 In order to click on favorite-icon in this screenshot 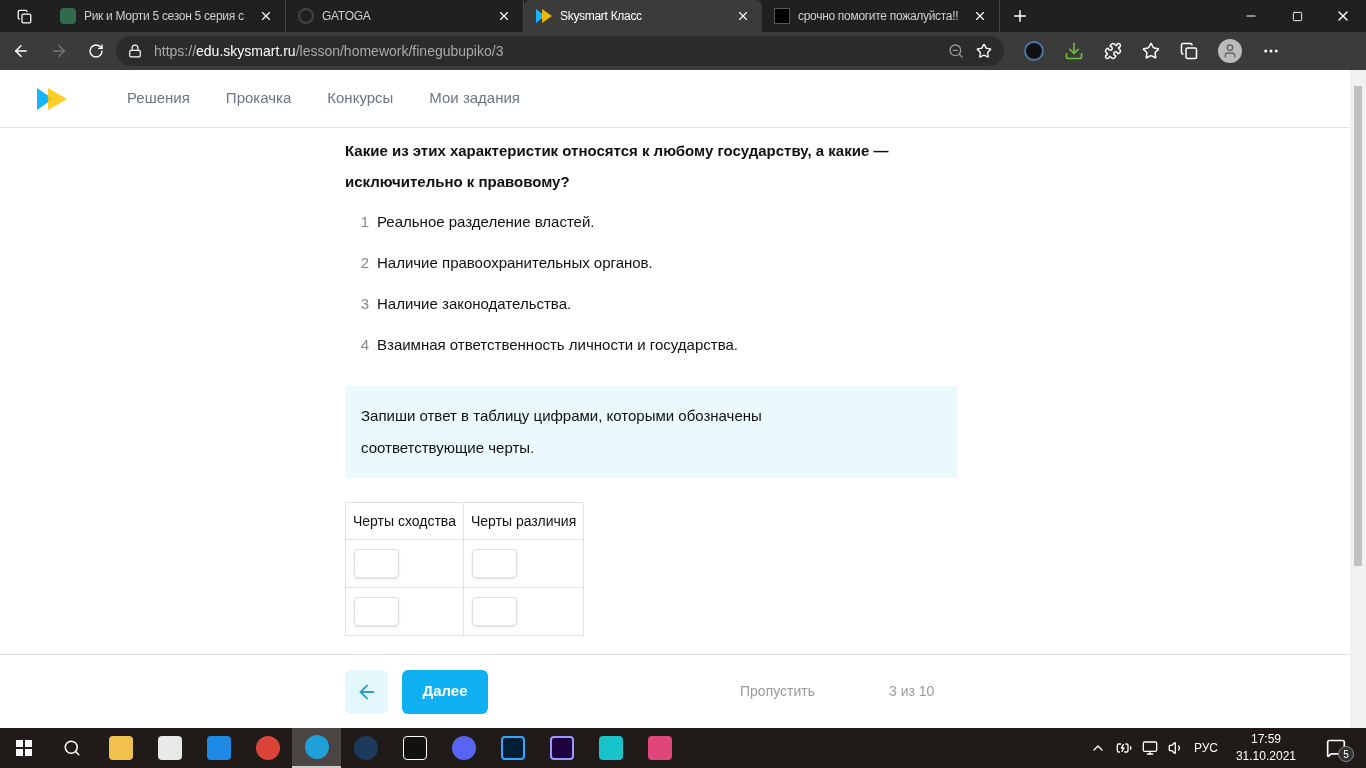, I will do `click(984, 51)`.